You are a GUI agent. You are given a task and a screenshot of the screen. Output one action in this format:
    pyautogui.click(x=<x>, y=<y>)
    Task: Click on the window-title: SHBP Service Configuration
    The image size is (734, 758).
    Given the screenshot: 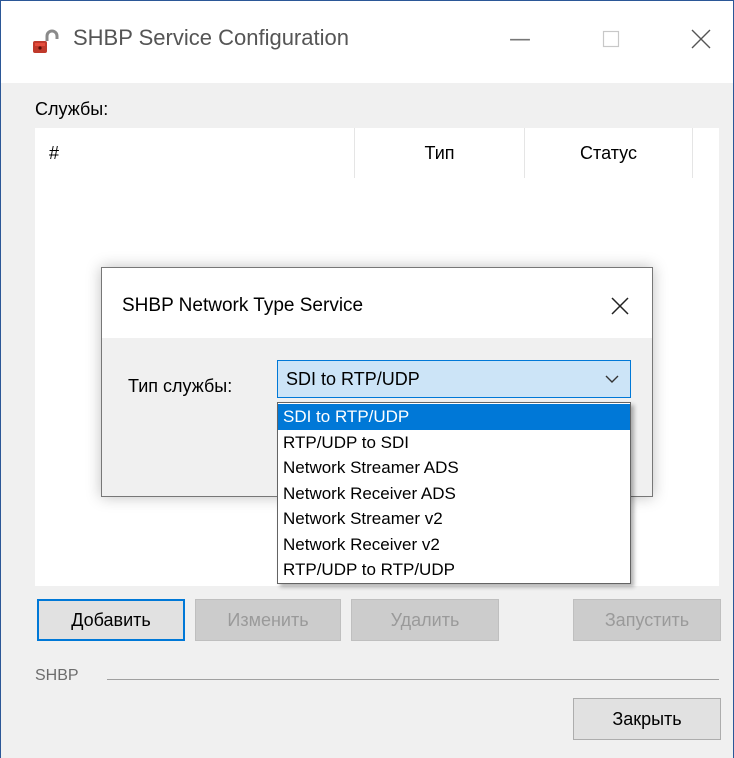 What is the action you would take?
    pyautogui.click(x=211, y=37)
    